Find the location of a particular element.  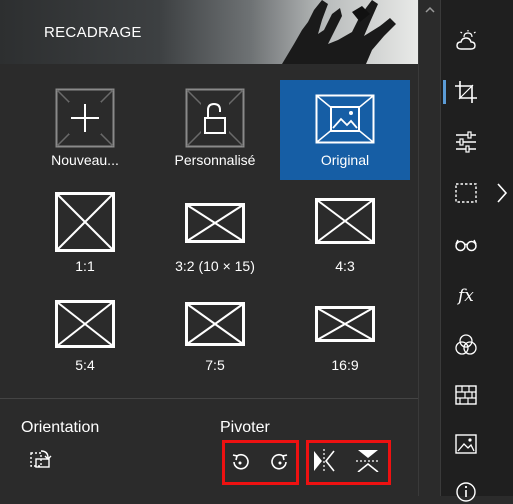

preset-label: 5:4 is located at coordinates (85, 365).